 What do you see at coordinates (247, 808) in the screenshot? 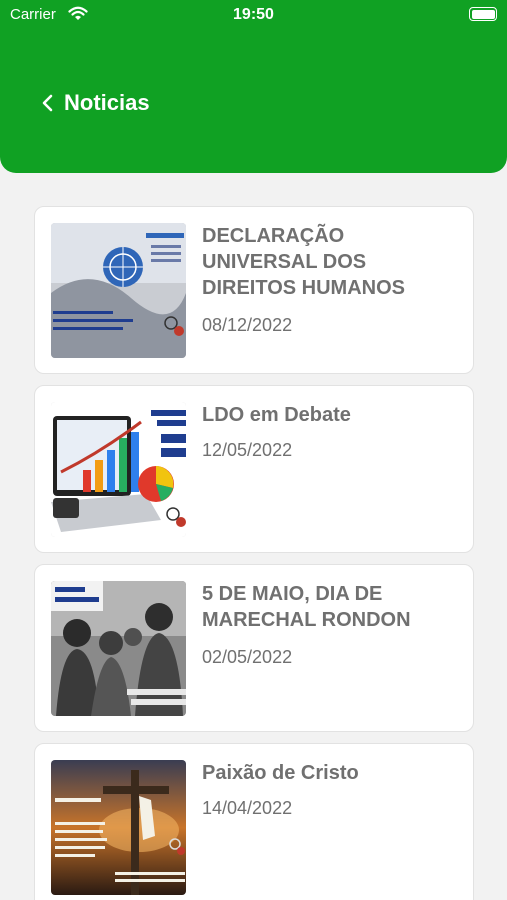
I see `news-date: 14/04/2022` at bounding box center [247, 808].